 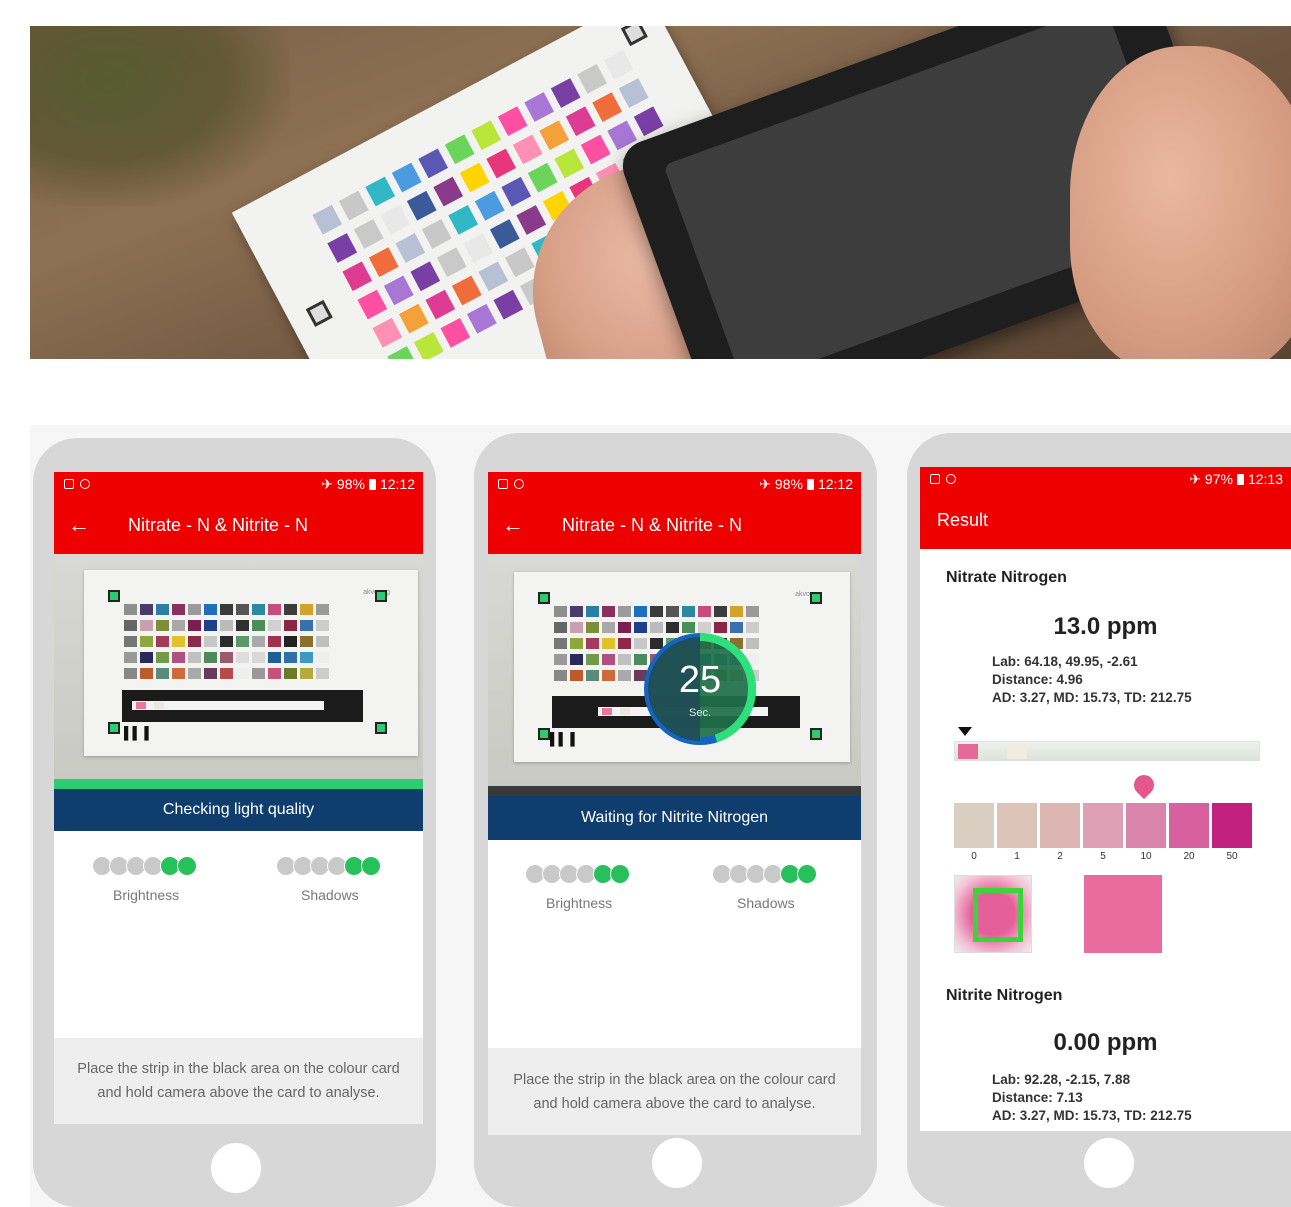 I want to click on scale-tick-label: 10, so click(x=1146, y=856).